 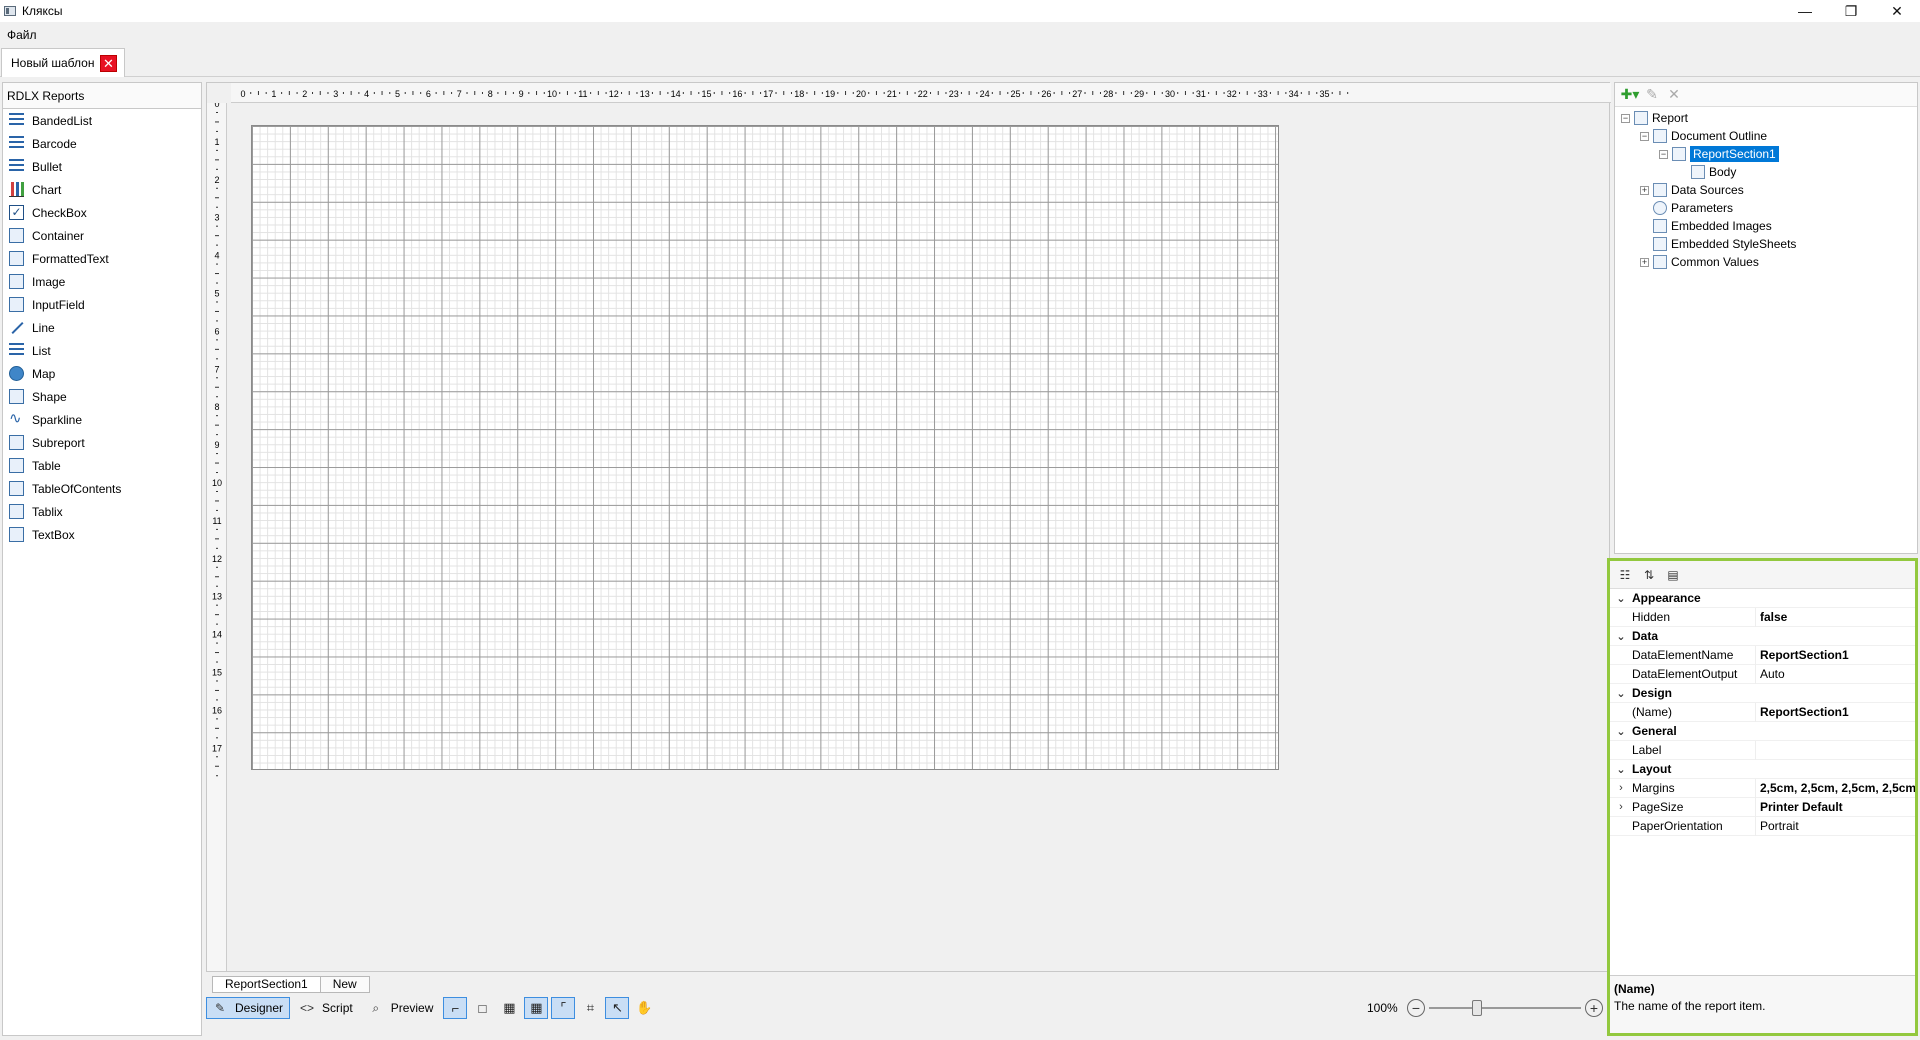 I want to click on pointer-tool-icon: ↖, so click(x=617, y=1008).